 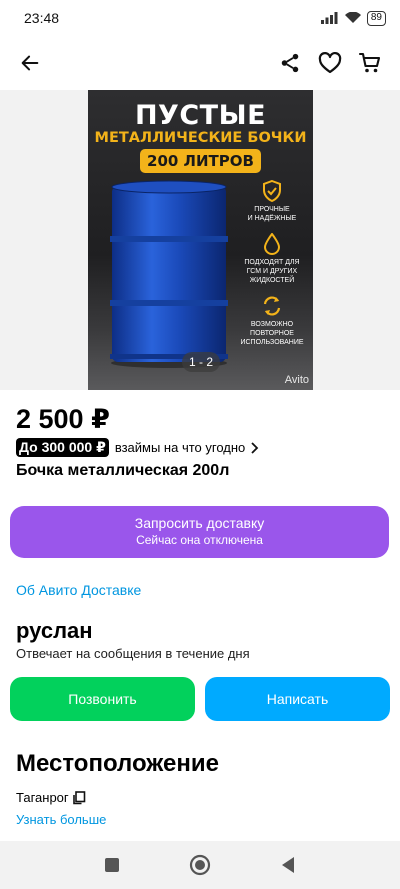 I want to click on request-delivery-button: Запросить доставку Сейчас она отключена, so click(x=199, y=532).